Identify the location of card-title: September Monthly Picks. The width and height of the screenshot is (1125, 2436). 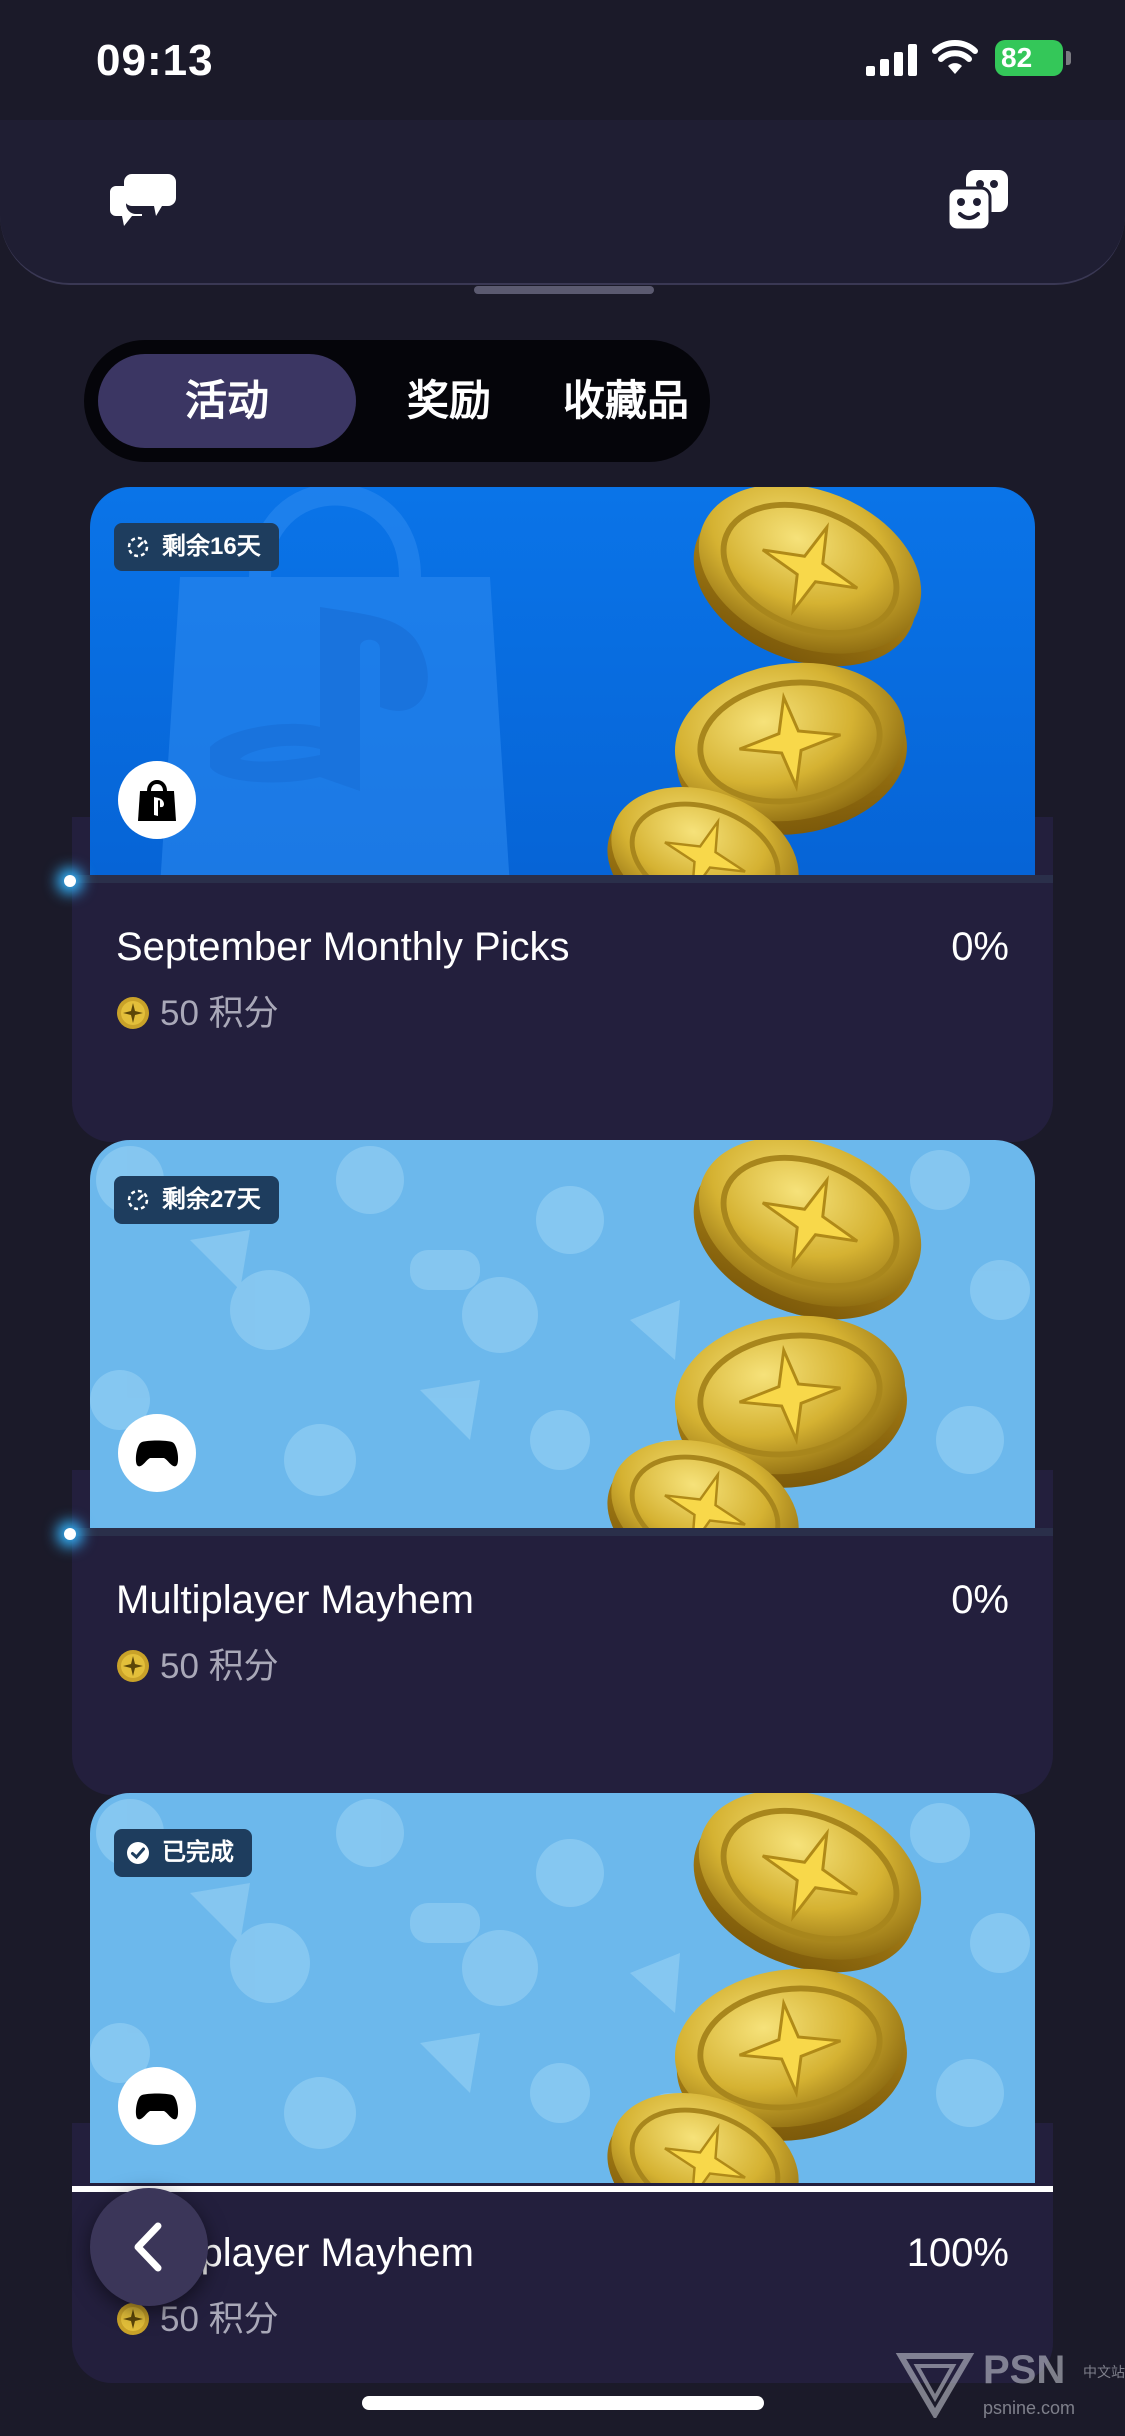
(343, 947).